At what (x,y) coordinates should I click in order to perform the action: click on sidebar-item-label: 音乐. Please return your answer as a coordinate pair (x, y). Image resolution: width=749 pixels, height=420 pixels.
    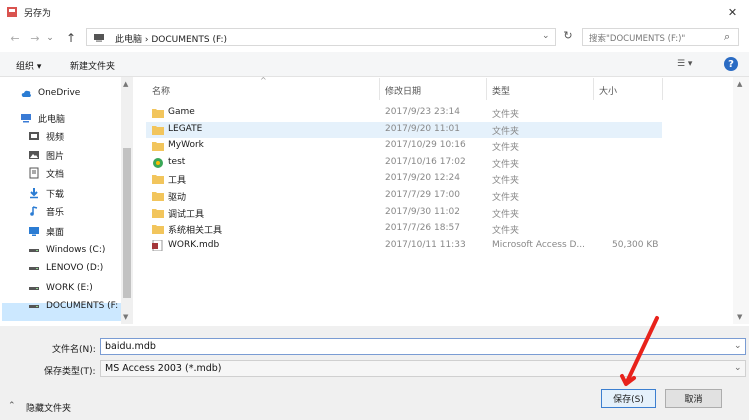
    Looking at the image, I should click on (55, 212).